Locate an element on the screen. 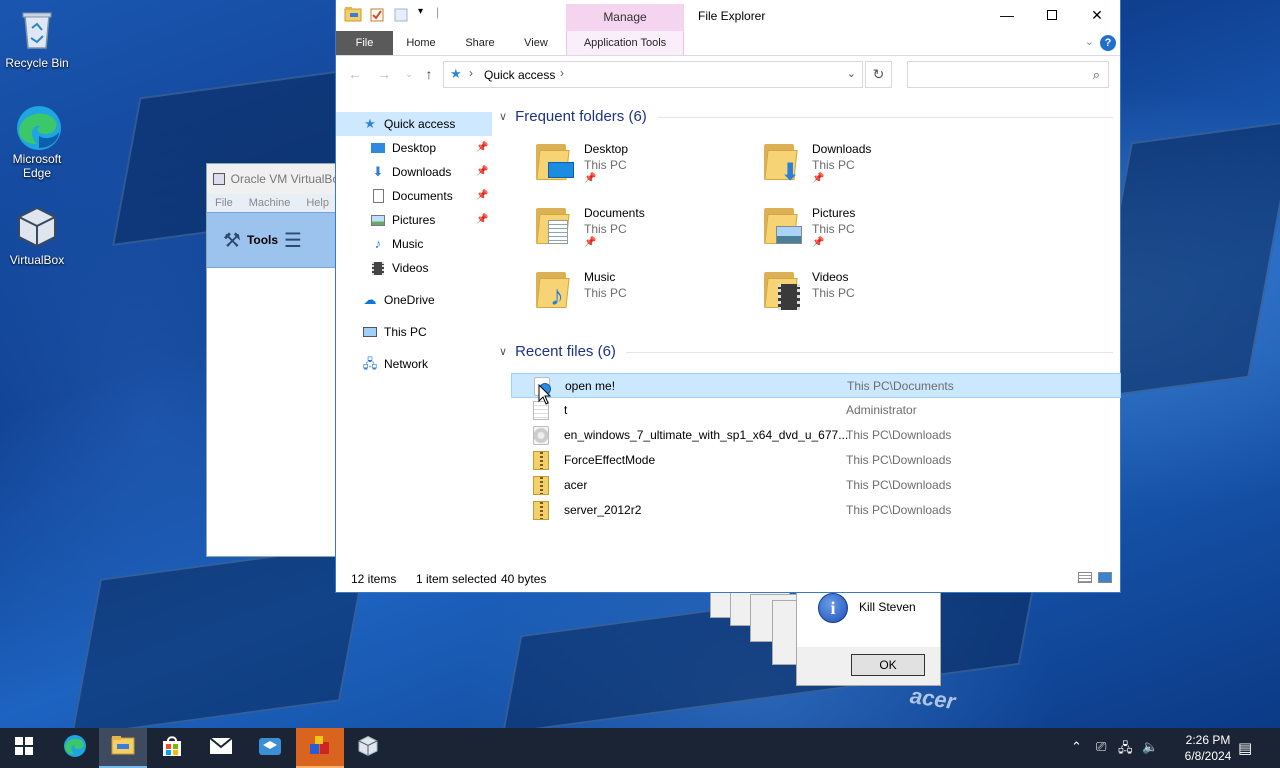 This screenshot has width=1280, height=768. menu-machine: Machine is located at coordinates (270, 203).